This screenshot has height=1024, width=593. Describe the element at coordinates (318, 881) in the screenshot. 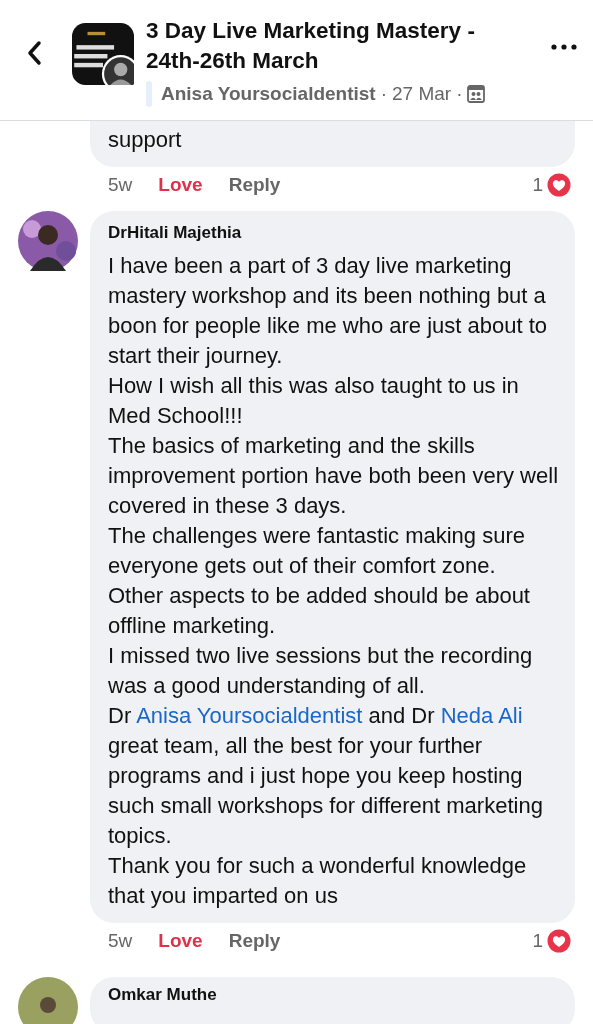

I see `comment-text: Thank you for such a wonderful knowledge that you imparted on us` at that location.